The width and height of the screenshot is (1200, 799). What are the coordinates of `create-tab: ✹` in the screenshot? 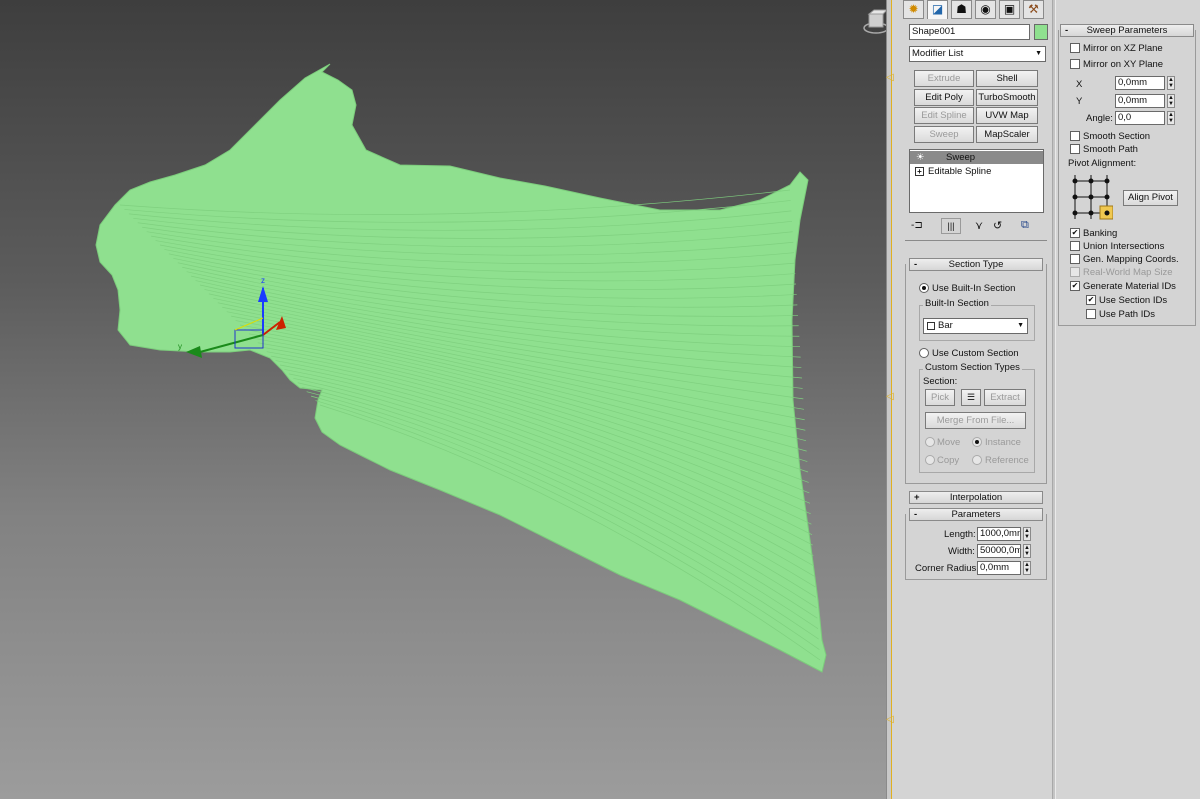 It's located at (913, 9).